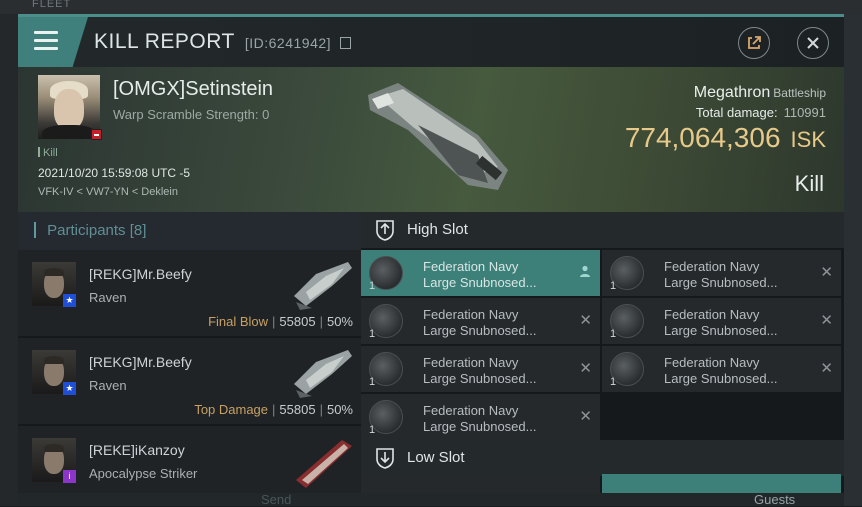 The height and width of the screenshot is (507, 862). What do you see at coordinates (96, 134) in the screenshot?
I see `victim-corp-badge` at bounding box center [96, 134].